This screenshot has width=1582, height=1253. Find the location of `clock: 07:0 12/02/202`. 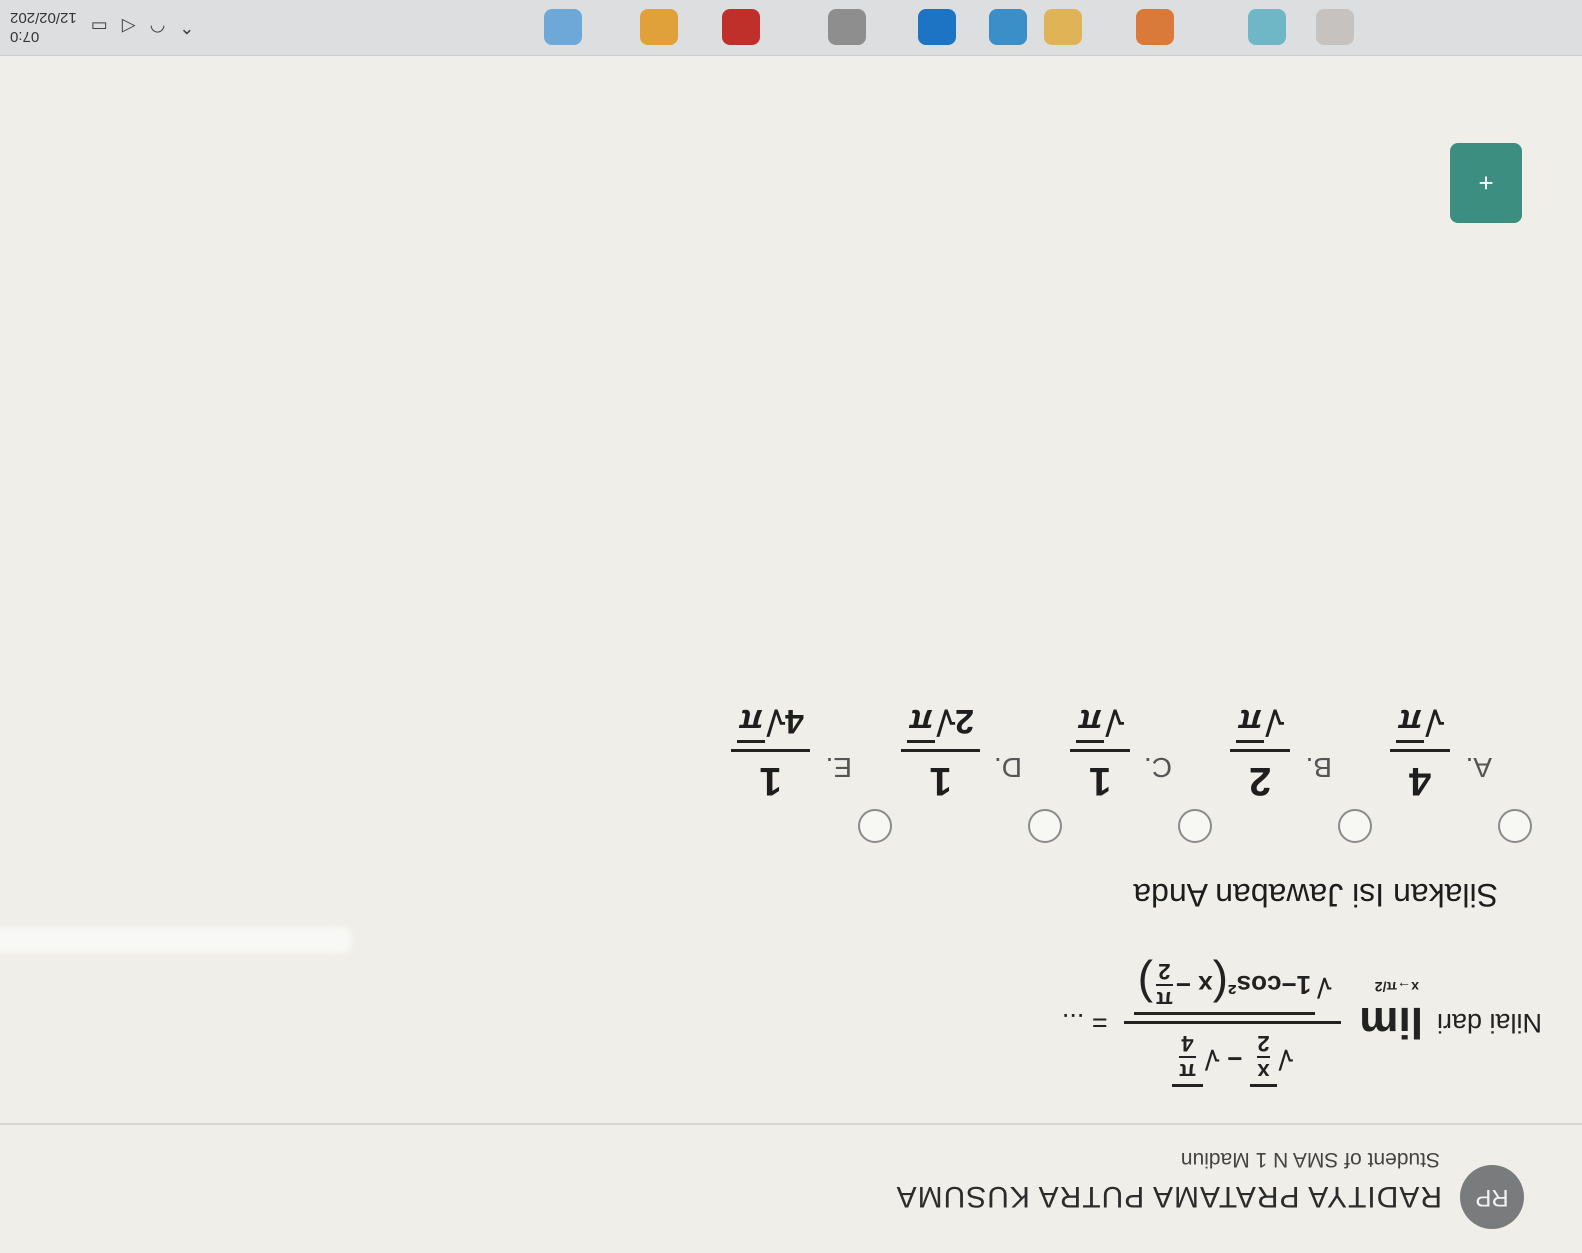

clock: 07:0 12/02/202 is located at coordinates (43, 27).